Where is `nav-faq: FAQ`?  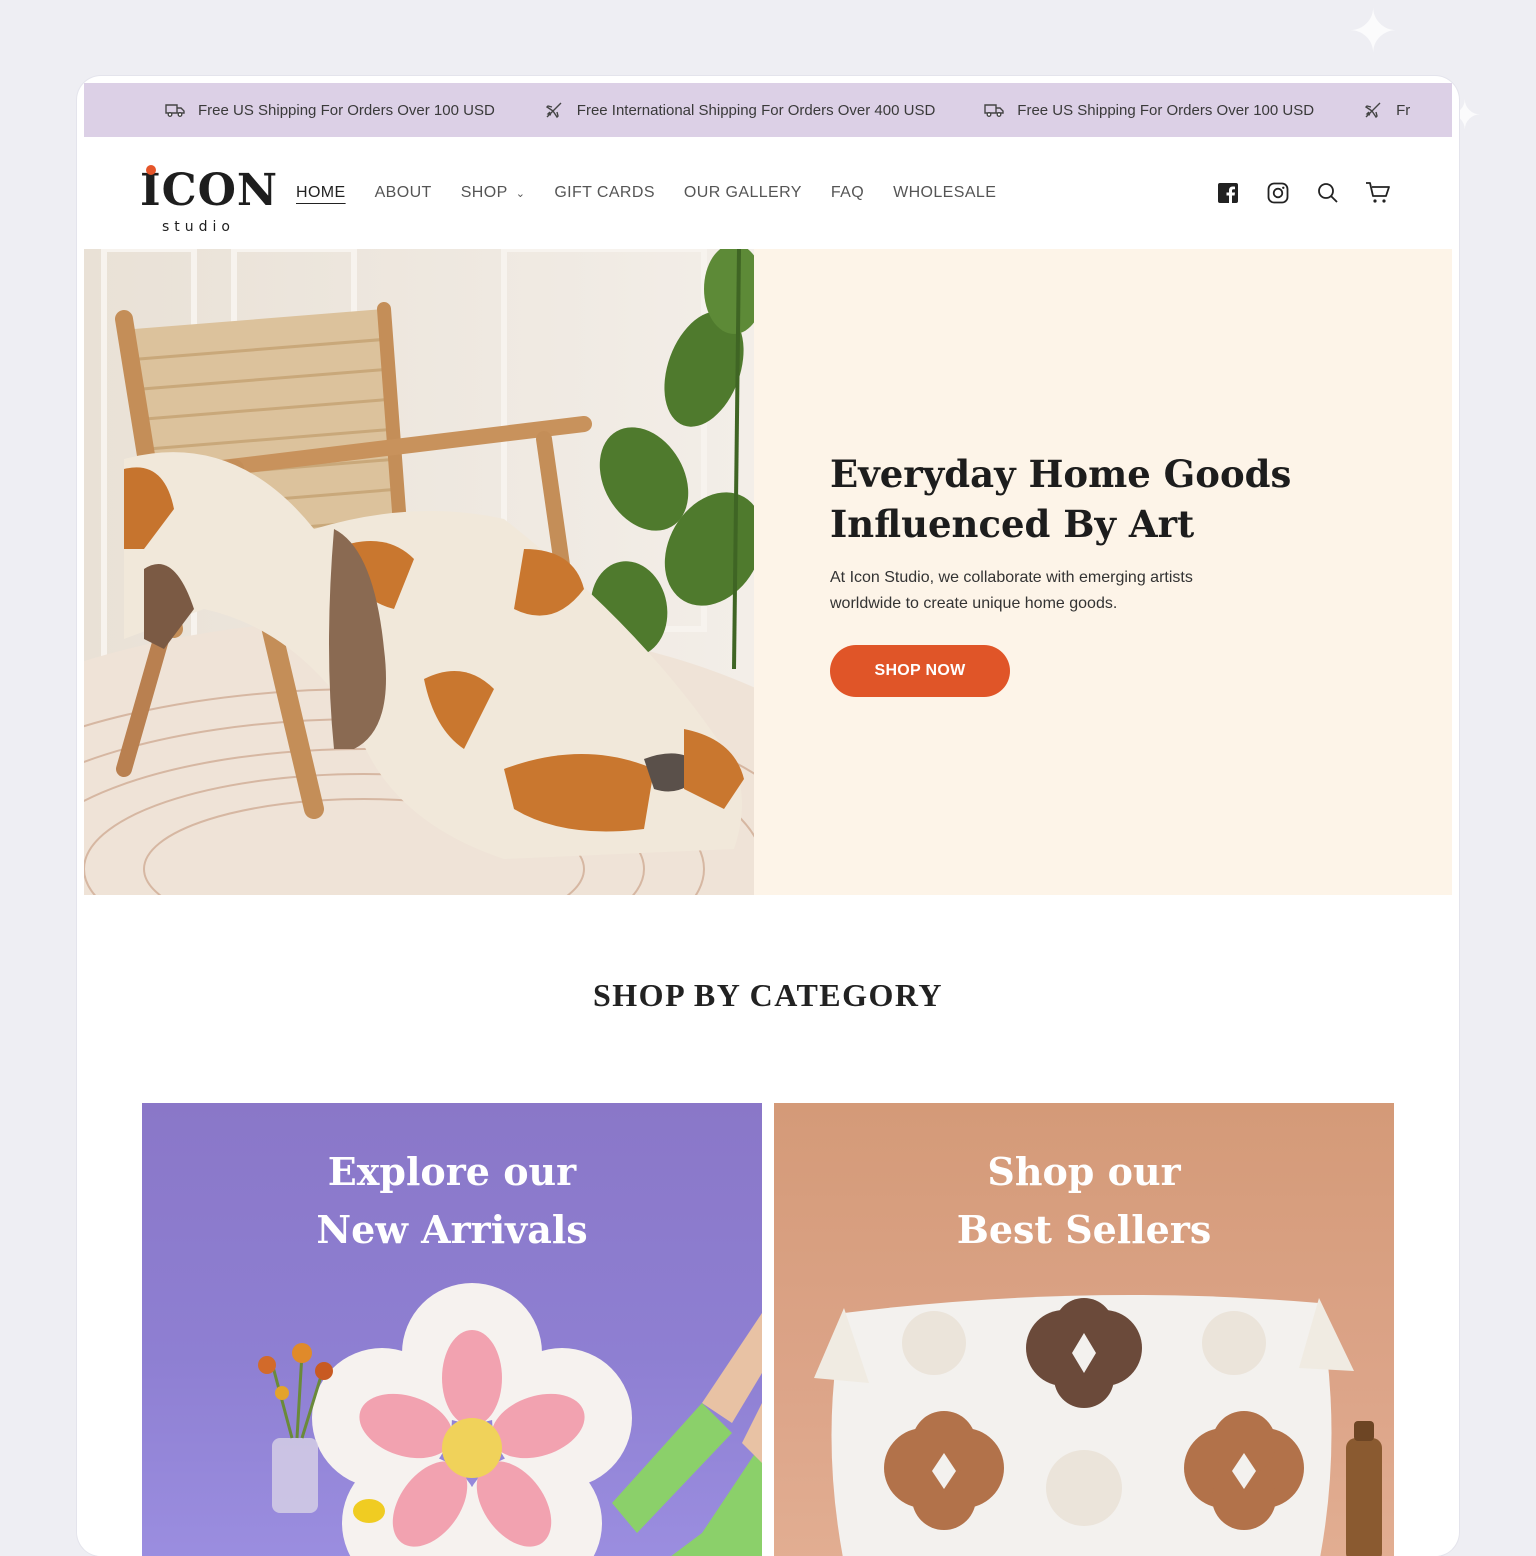 nav-faq: FAQ is located at coordinates (847, 193).